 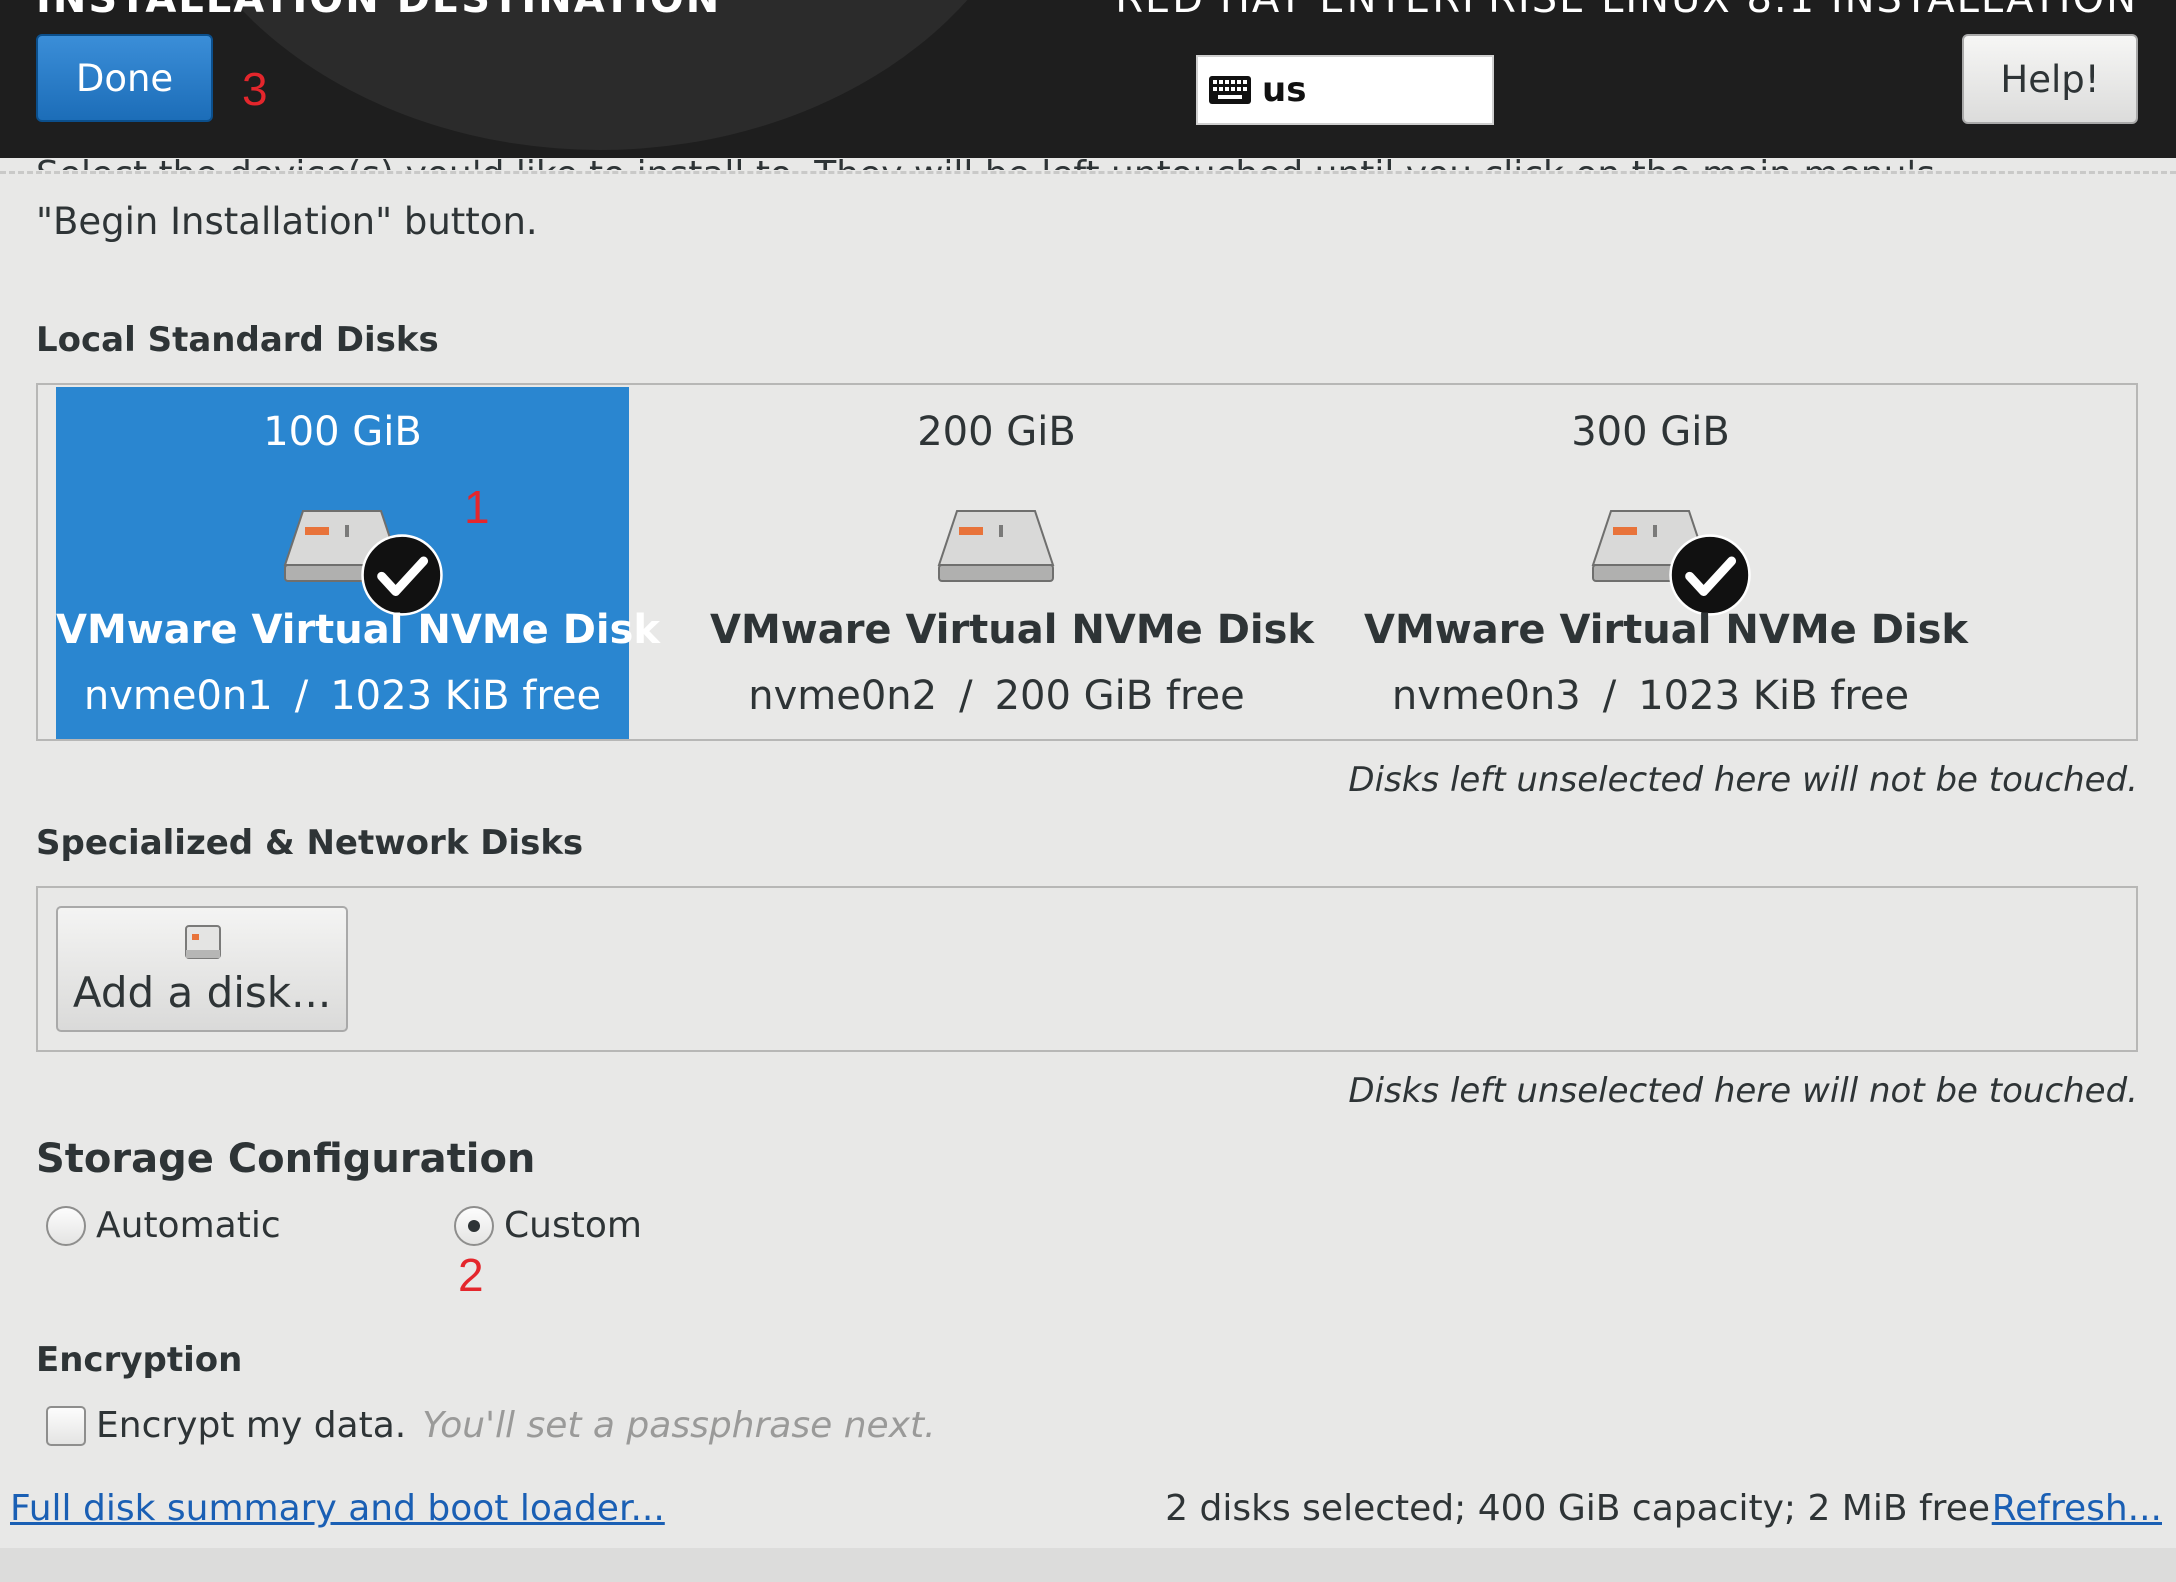 What do you see at coordinates (995, 546) in the screenshot?
I see `hard-disk-icon` at bounding box center [995, 546].